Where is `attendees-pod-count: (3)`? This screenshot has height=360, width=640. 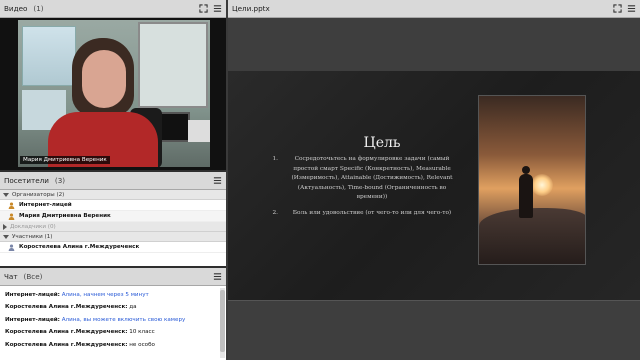
attendees-pod-count: (3) is located at coordinates (60, 180).